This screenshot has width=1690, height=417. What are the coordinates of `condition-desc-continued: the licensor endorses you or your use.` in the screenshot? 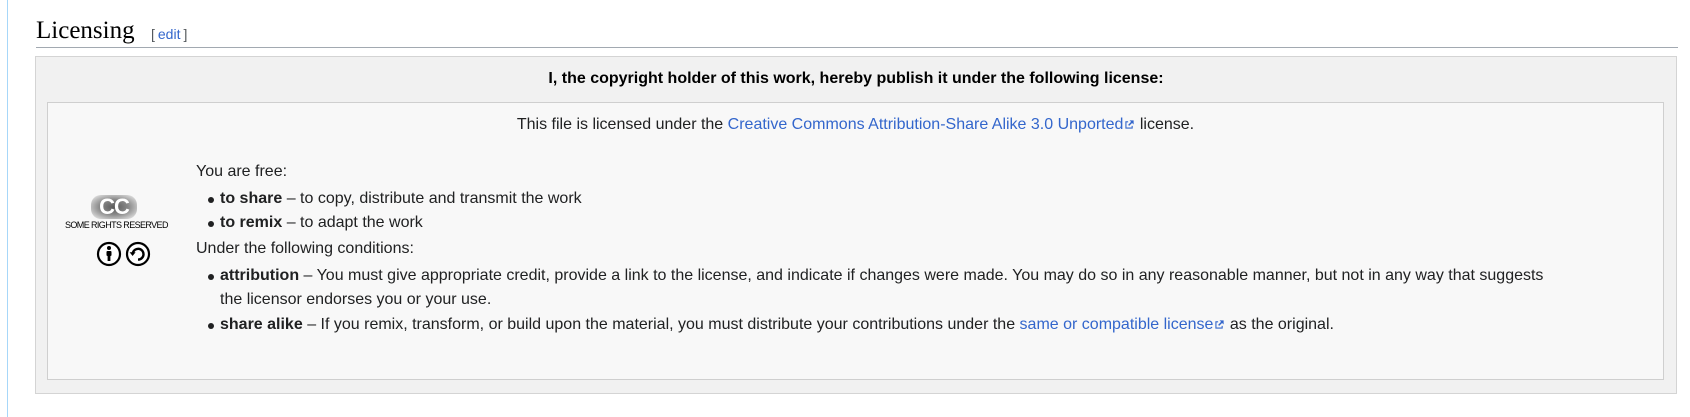 It's located at (356, 299).